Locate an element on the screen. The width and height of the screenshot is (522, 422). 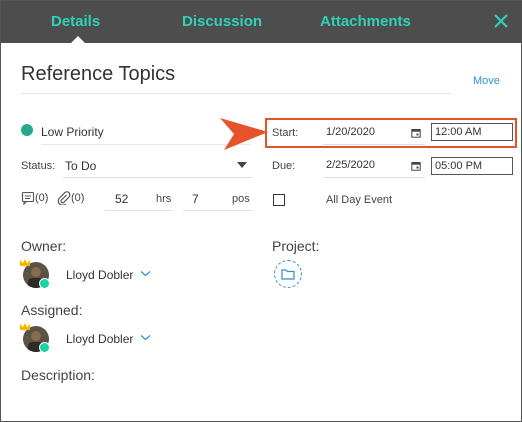
attachment-count: (0) is located at coordinates (78, 198).